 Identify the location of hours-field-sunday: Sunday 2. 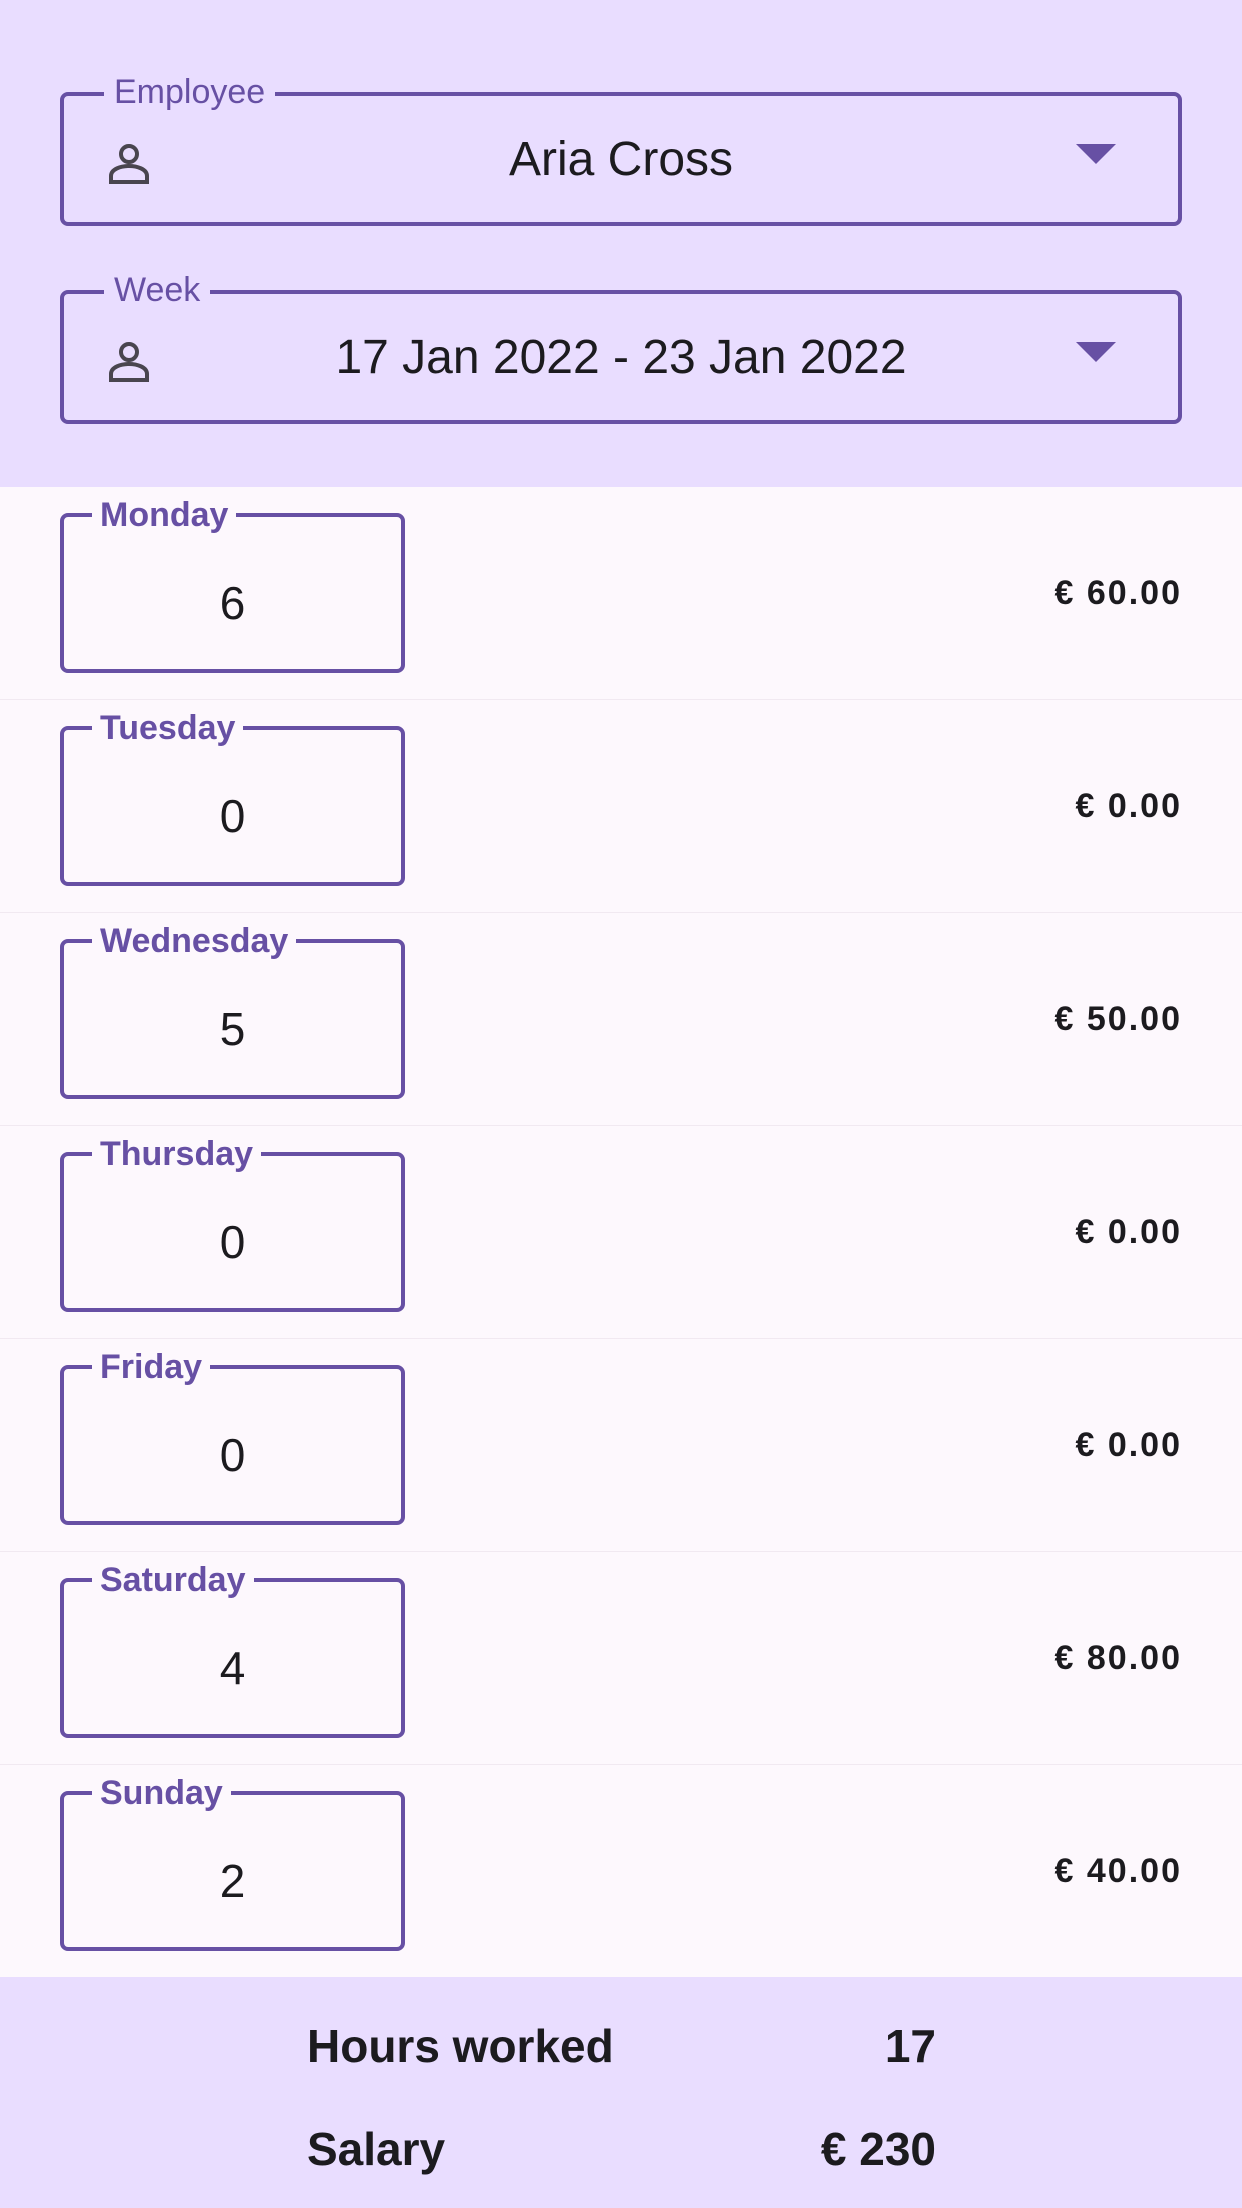
(232, 1862).